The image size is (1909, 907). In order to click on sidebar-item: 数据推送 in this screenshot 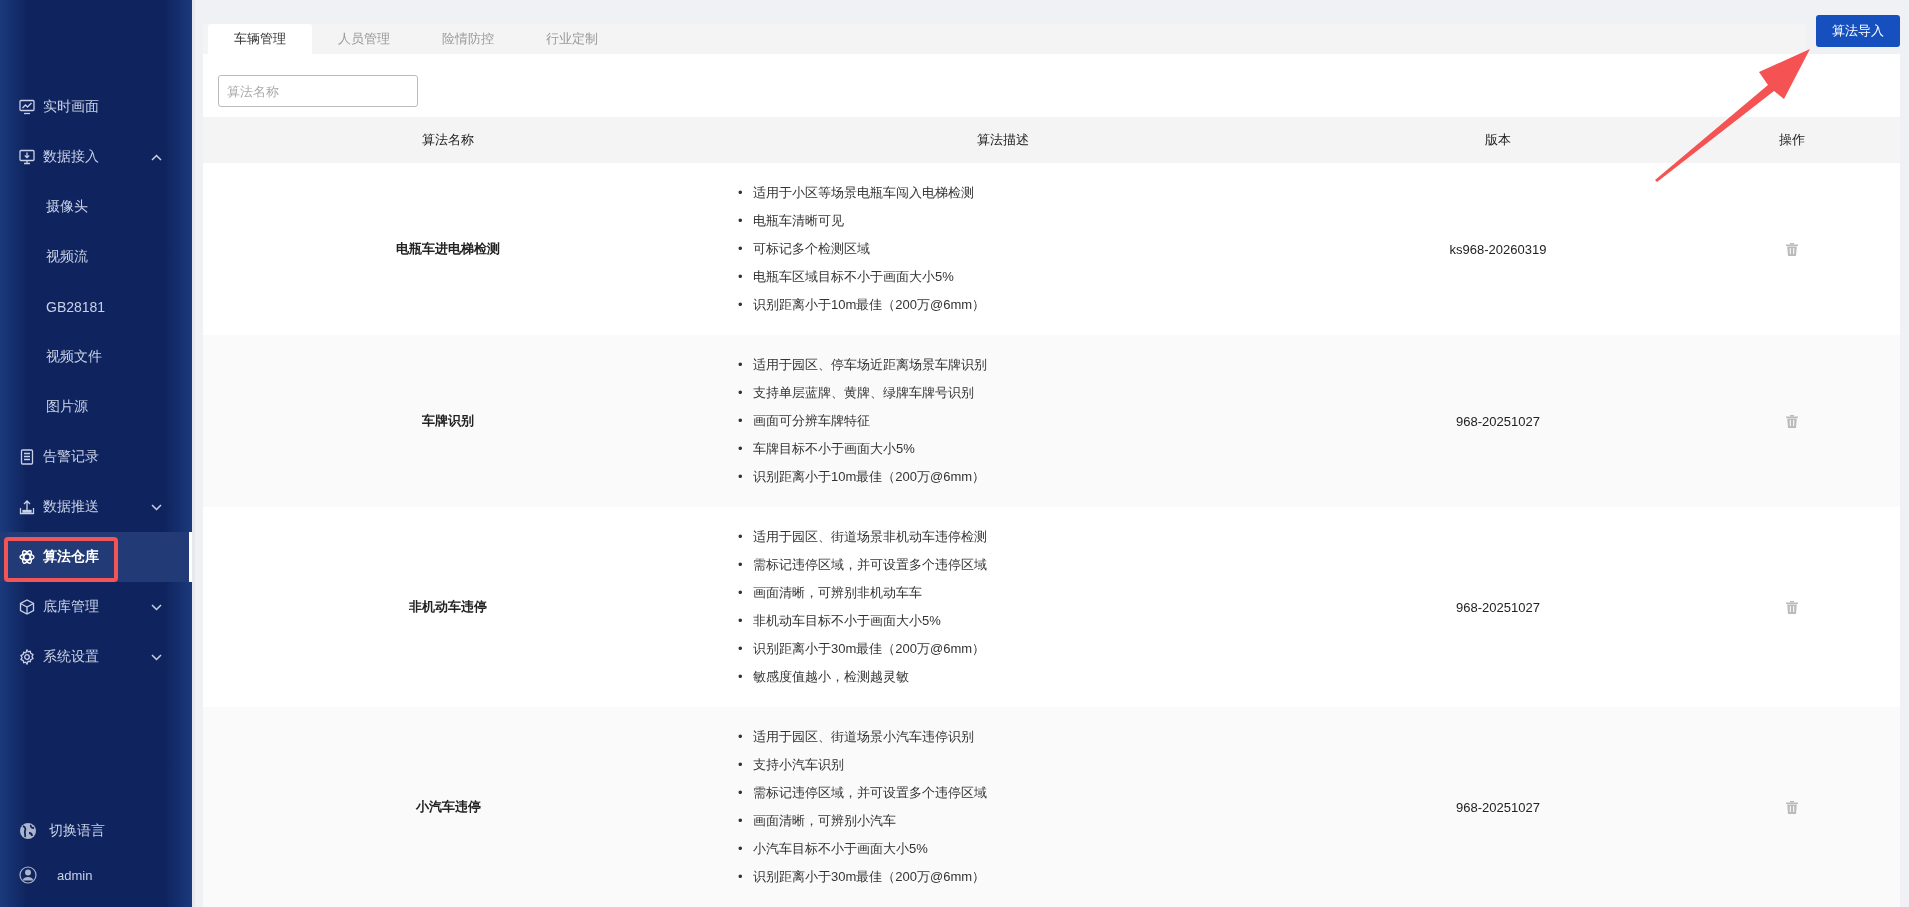, I will do `click(96, 507)`.